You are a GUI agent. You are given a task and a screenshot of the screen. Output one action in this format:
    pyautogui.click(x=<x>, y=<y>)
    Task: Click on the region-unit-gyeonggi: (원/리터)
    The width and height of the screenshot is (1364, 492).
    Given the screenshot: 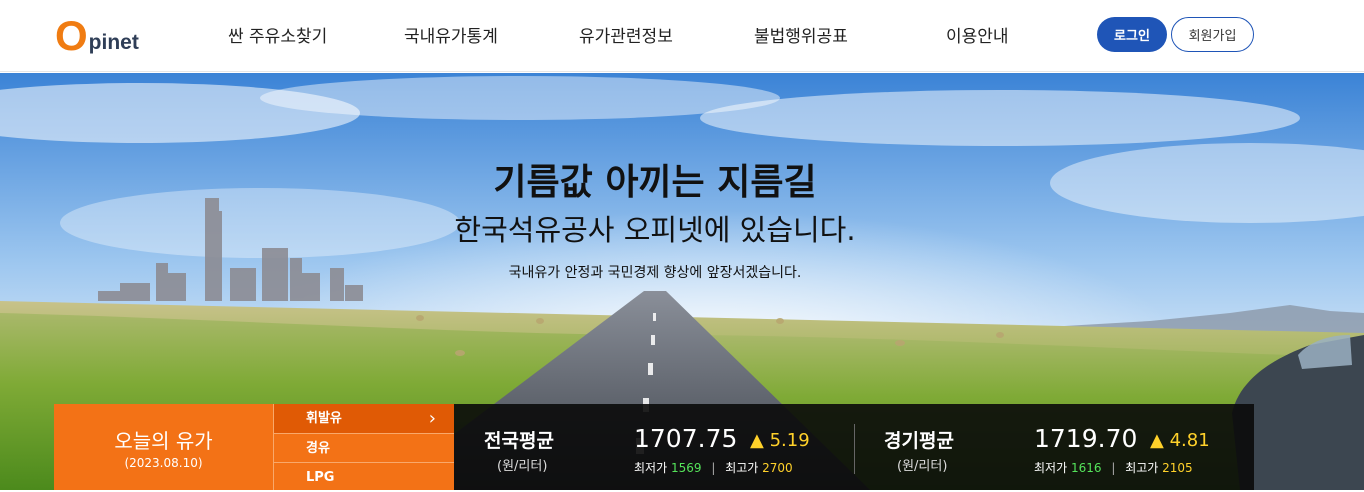 What is the action you would take?
    pyautogui.click(x=922, y=466)
    